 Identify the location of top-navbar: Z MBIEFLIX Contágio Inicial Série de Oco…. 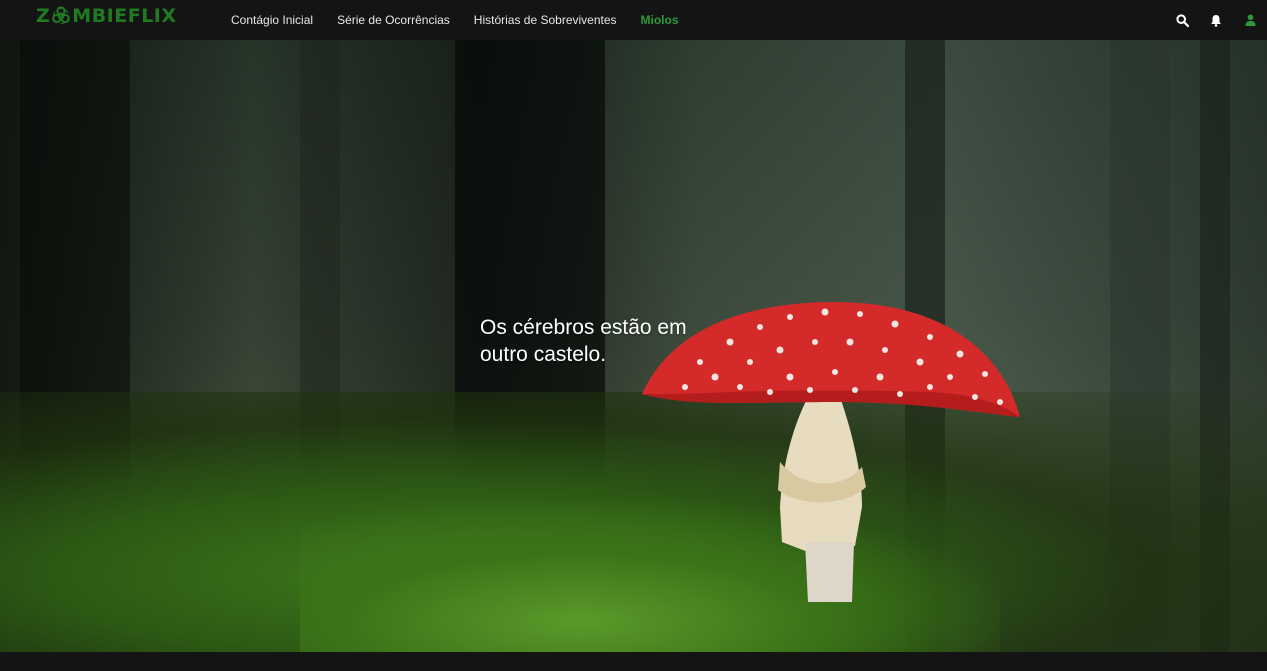
(633, 20).